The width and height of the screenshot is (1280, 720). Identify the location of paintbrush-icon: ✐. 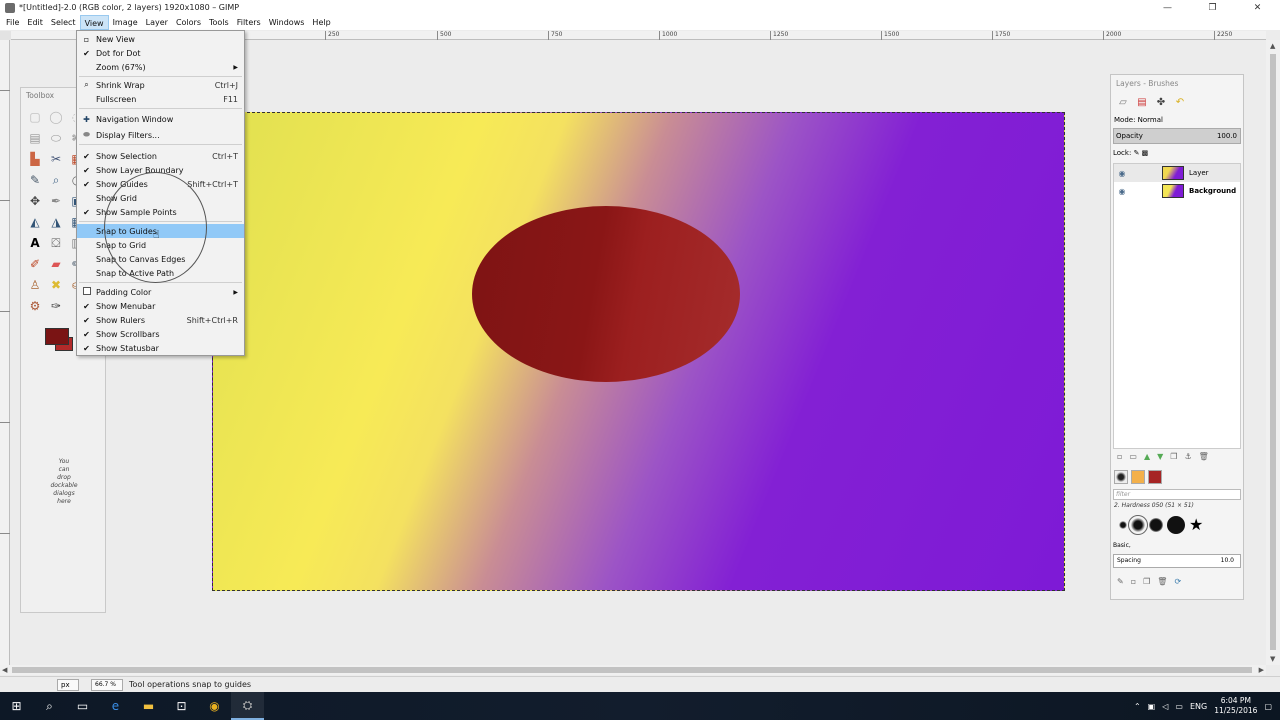
(35, 264).